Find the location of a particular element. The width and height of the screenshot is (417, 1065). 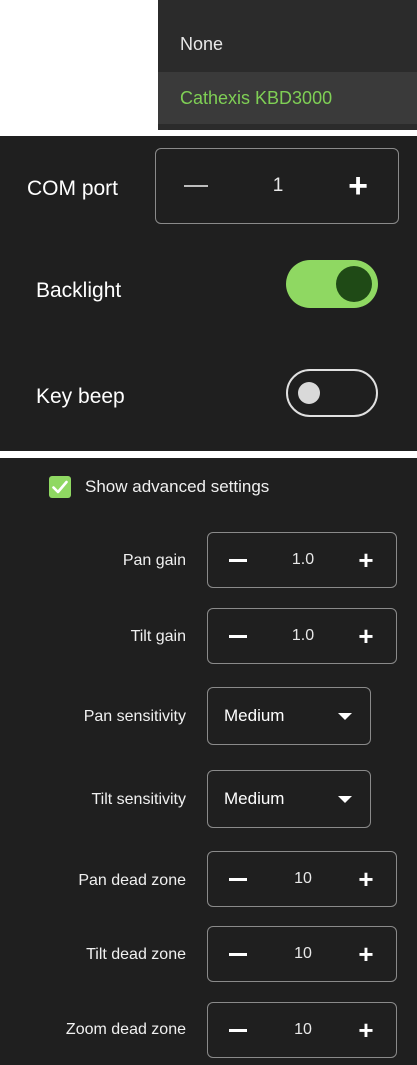

pan-dead-zone-increment-button: + is located at coordinates (366, 879).